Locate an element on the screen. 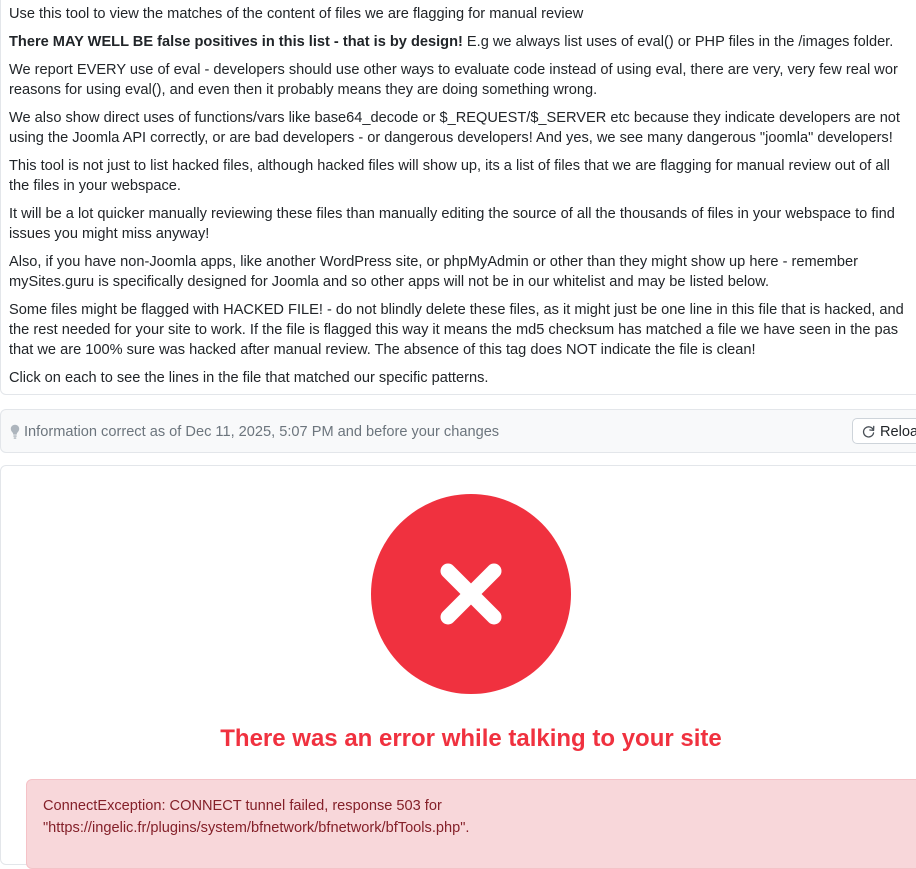 Image resolution: width=916 pixels, height=869 pixels. intro-line-6b: issues you might miss anyway! is located at coordinates (109, 234).